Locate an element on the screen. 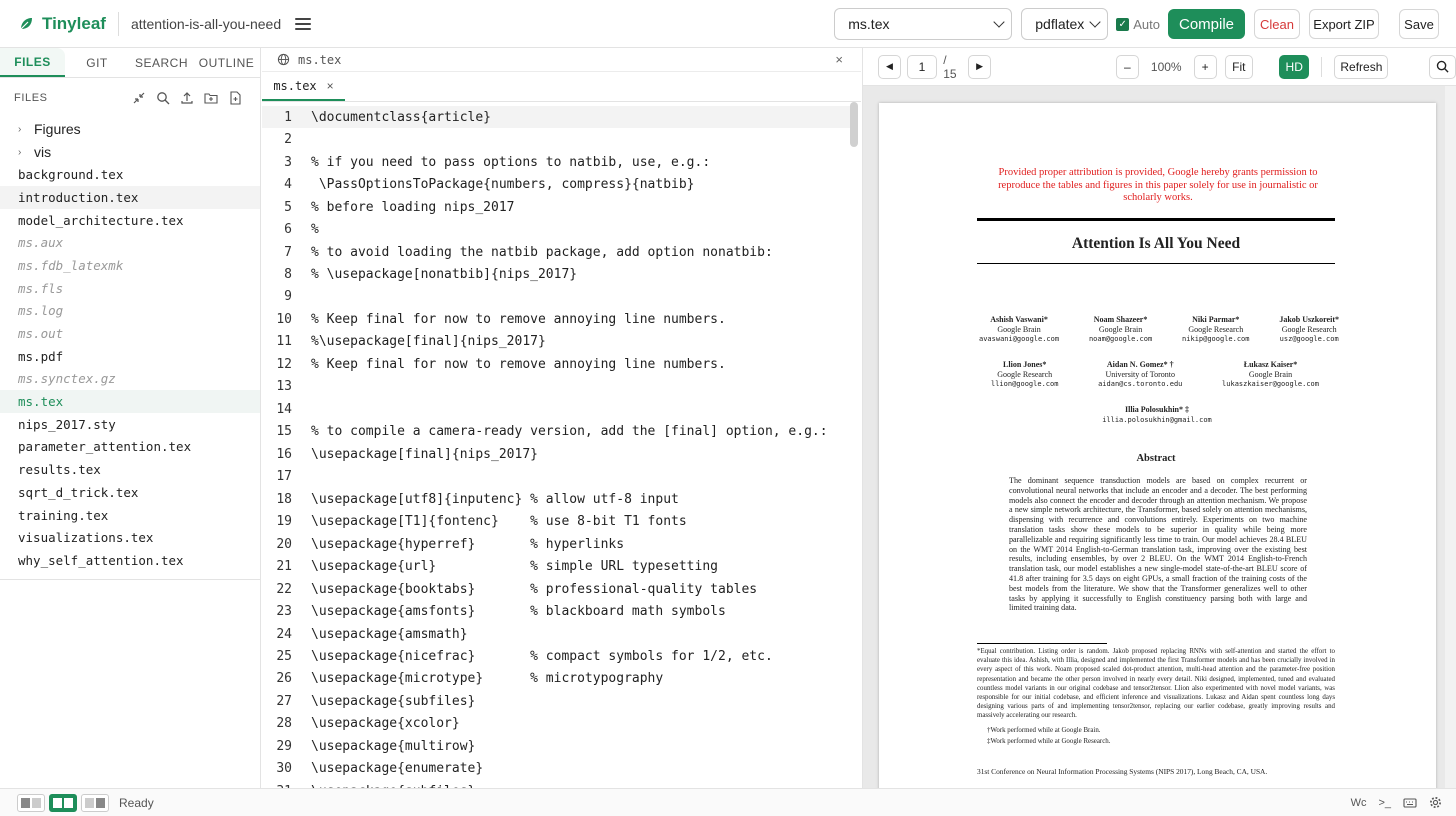 This screenshot has height=816, width=1456. file-item: ms.fdb_latexmk is located at coordinates (130, 265).